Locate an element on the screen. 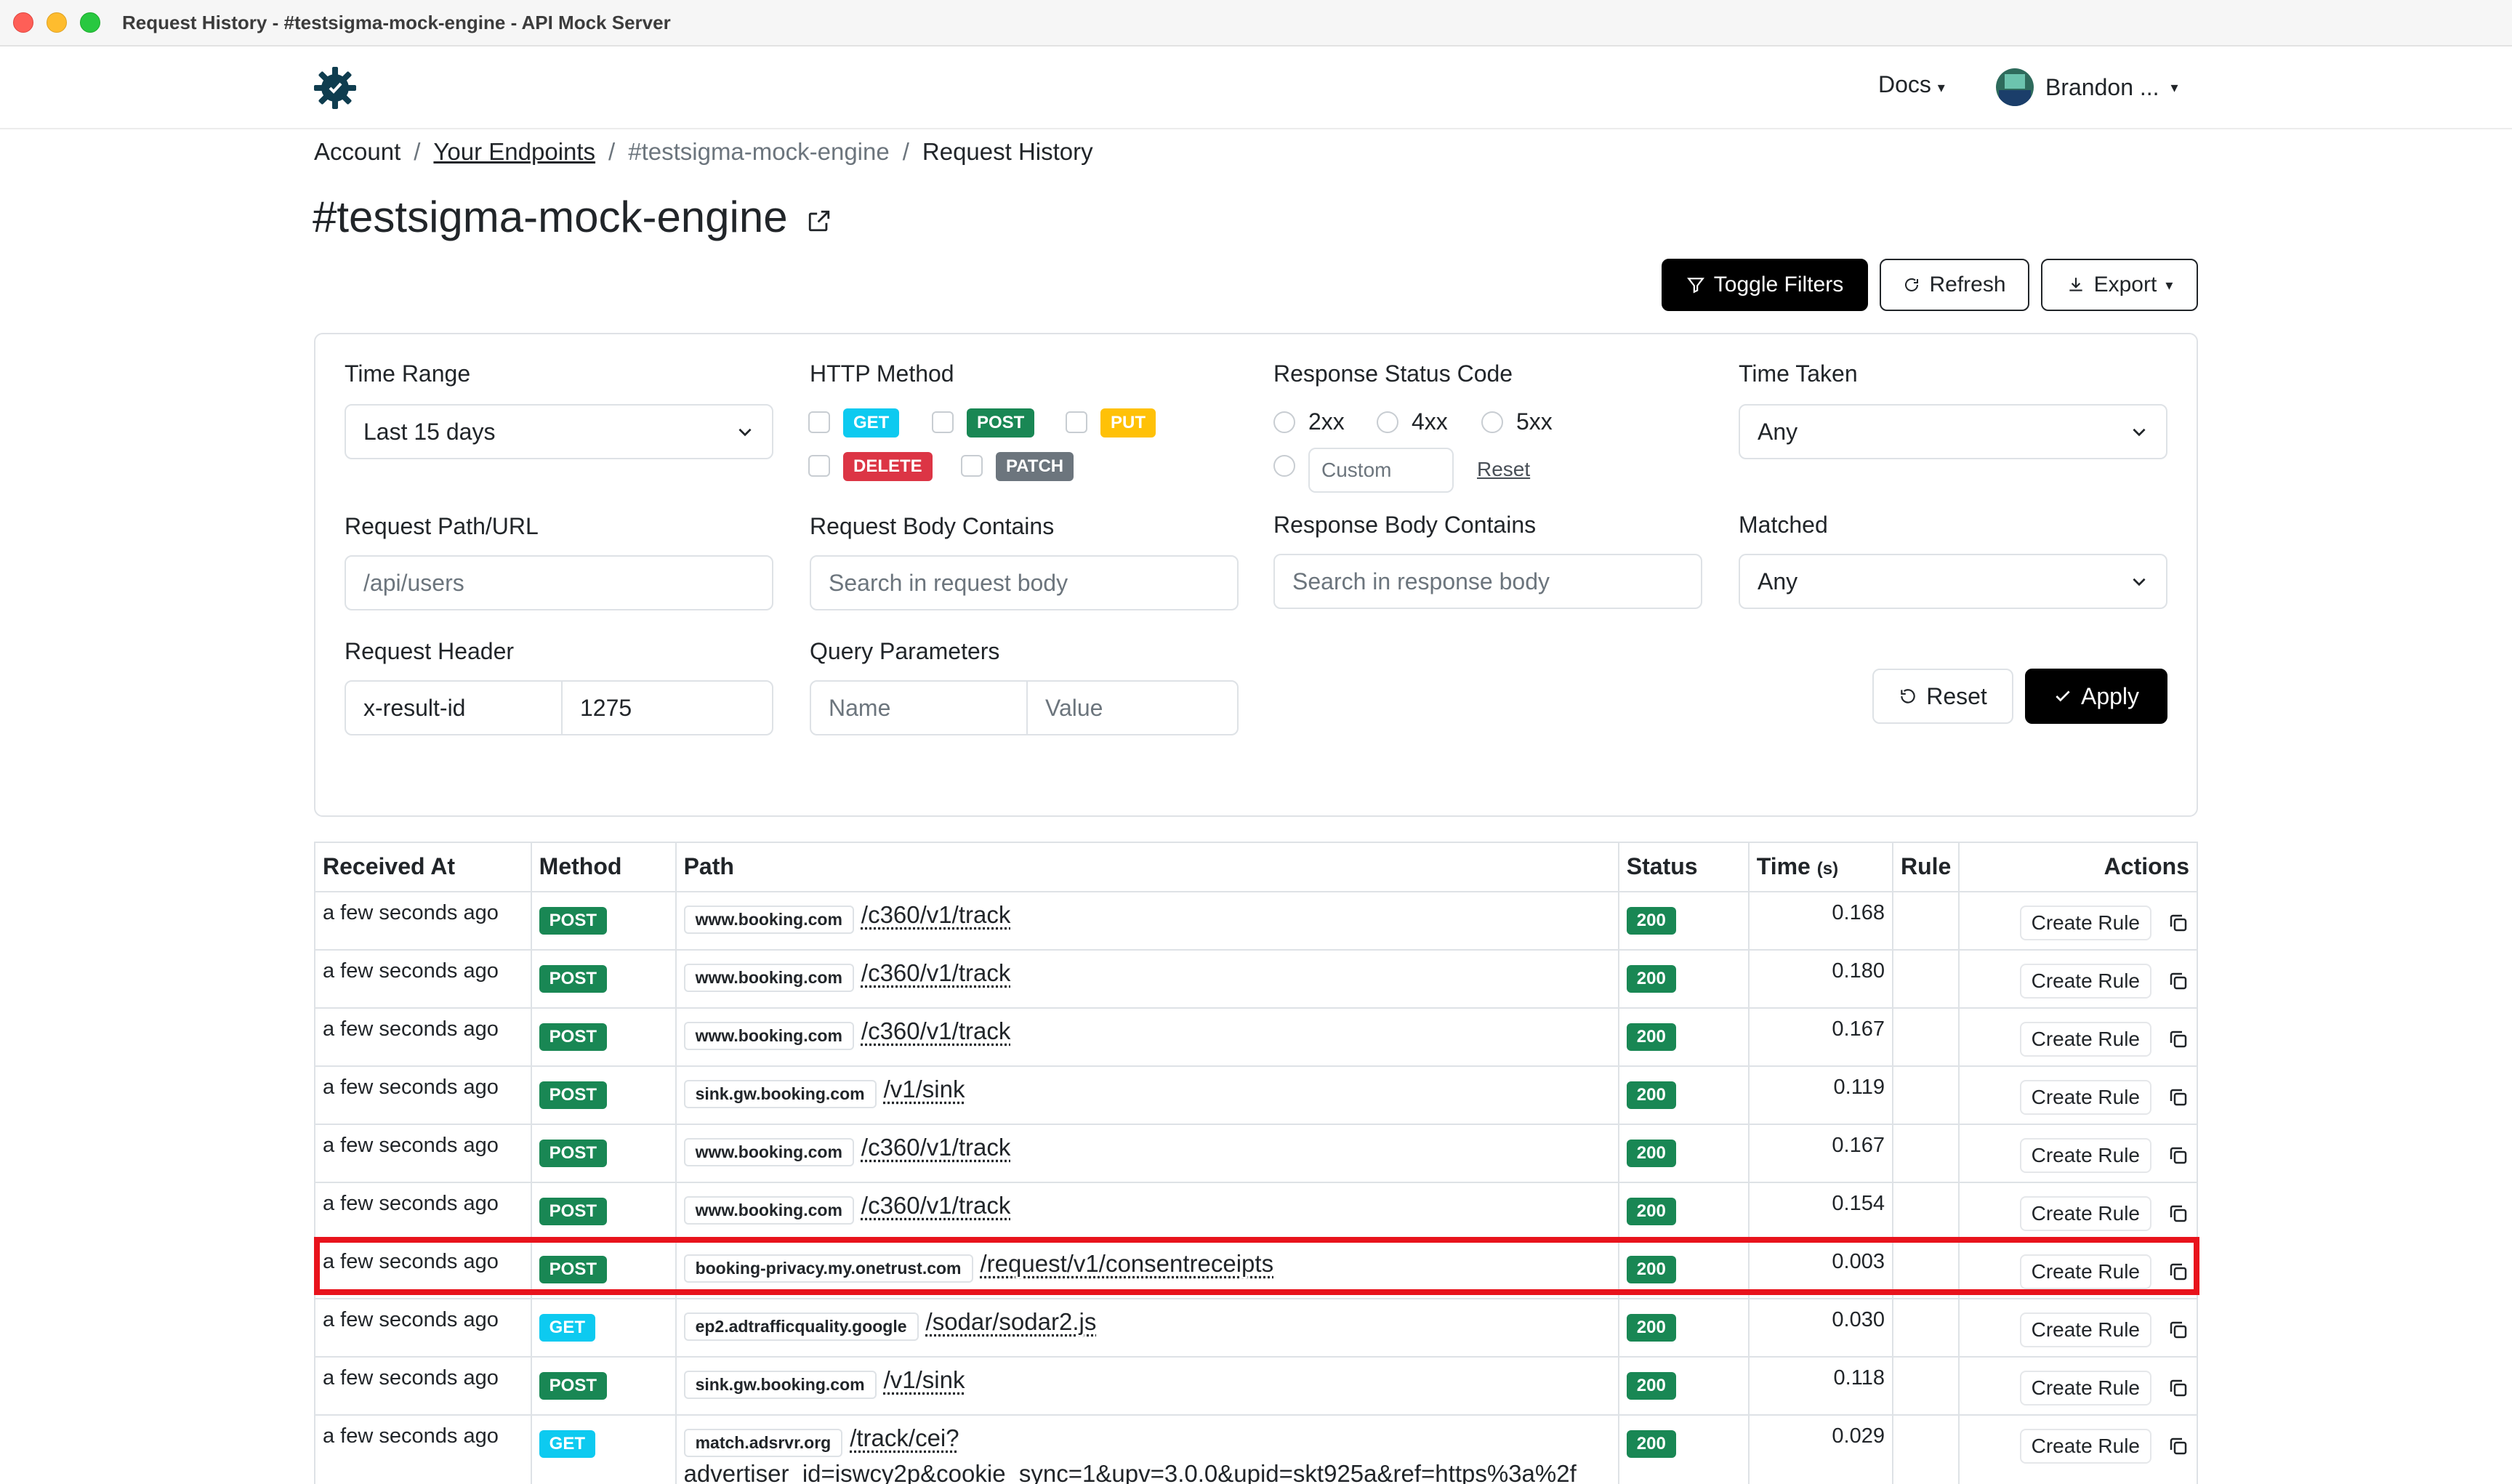 This screenshot has height=1484, width=2512. col-status: Status is located at coordinates (1684, 867).